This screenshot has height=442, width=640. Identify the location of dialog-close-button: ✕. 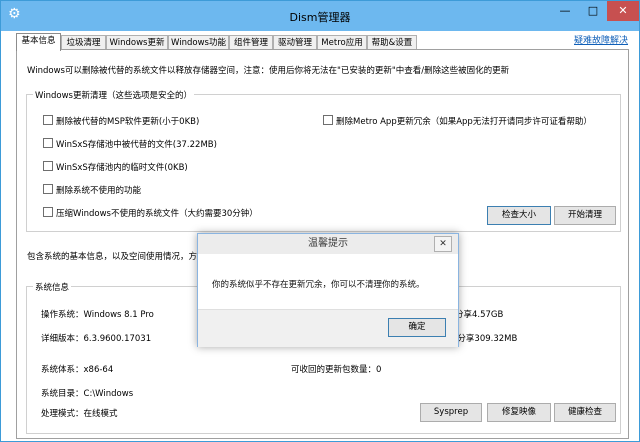
(443, 244).